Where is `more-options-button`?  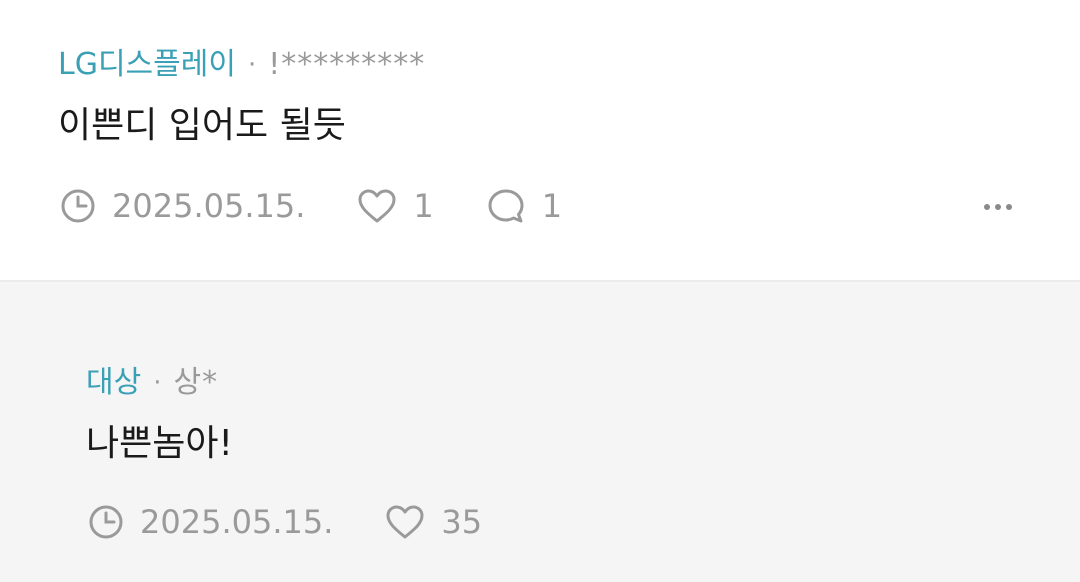
more-options-button is located at coordinates (998, 207).